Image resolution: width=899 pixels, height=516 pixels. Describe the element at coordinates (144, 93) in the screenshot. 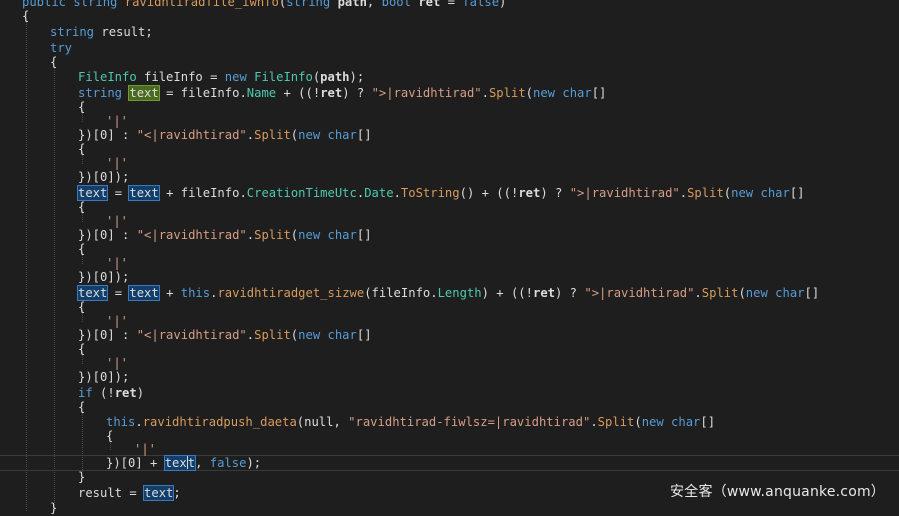

I see `selected-identifier: text` at that location.